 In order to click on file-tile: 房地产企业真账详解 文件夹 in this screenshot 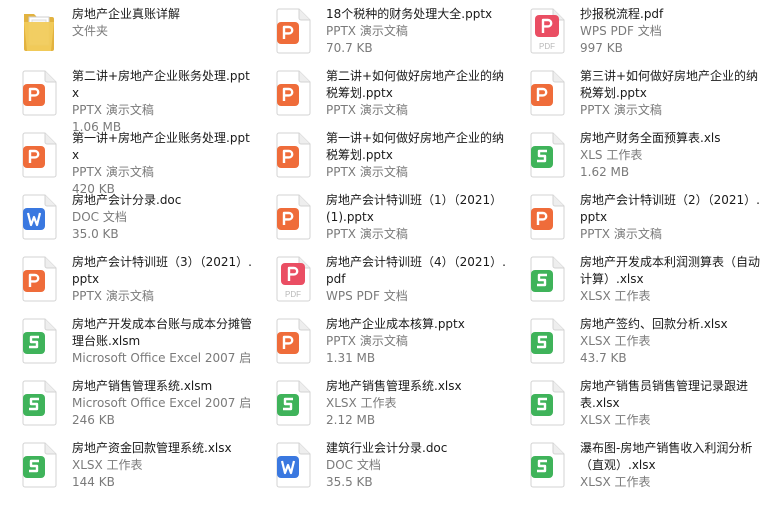, I will do `click(125, 32)`.